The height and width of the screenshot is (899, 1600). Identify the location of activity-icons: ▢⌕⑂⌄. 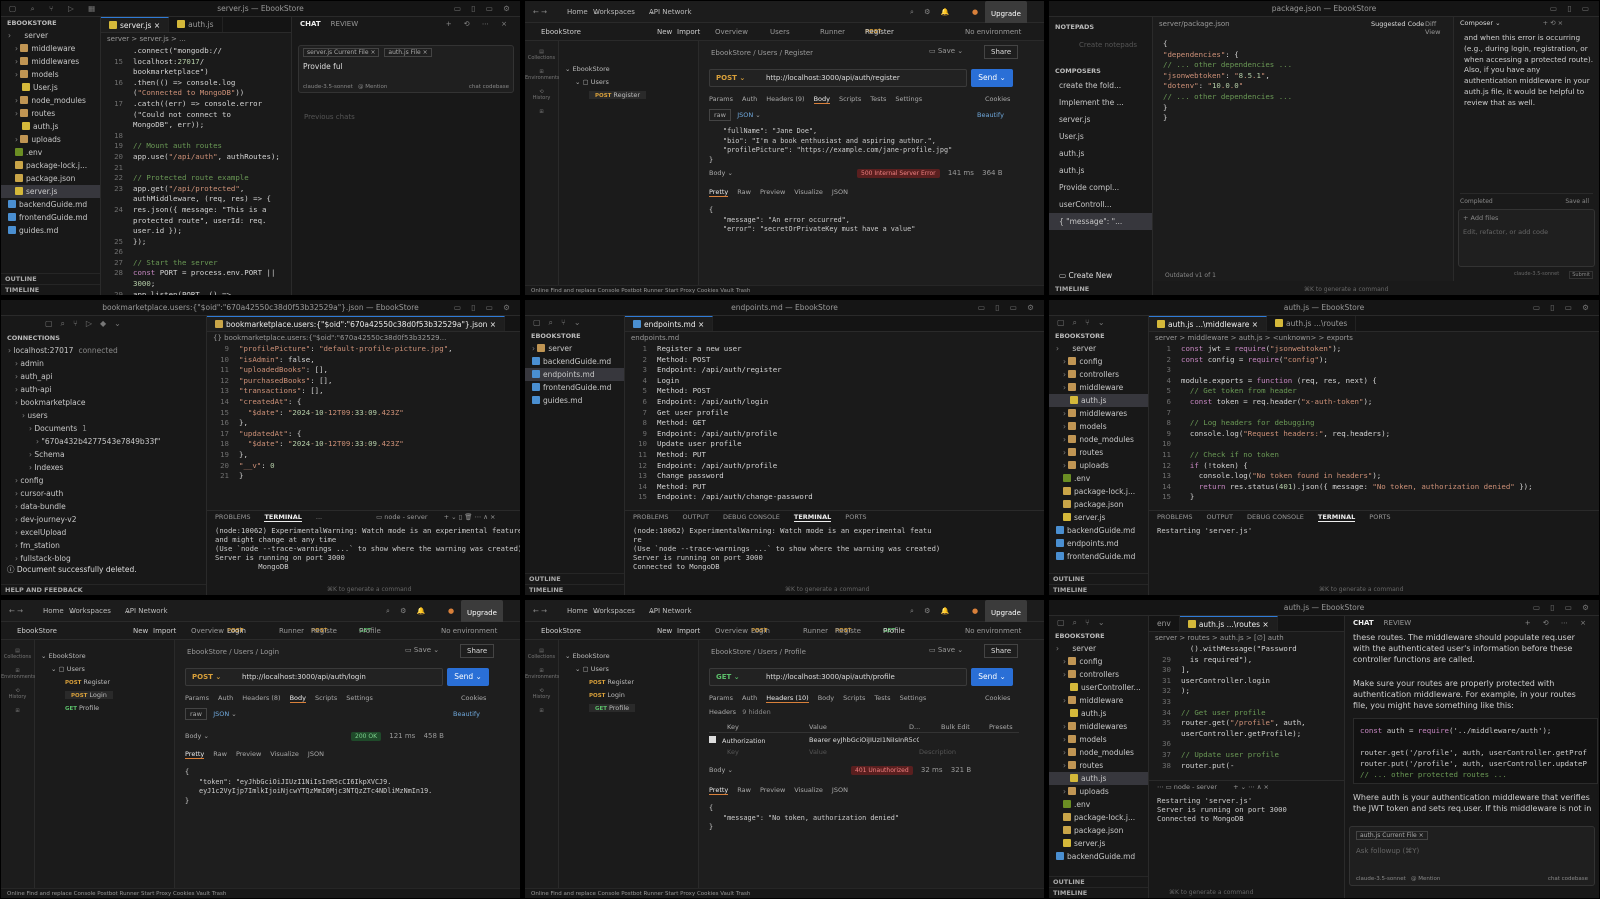
(1098, 623).